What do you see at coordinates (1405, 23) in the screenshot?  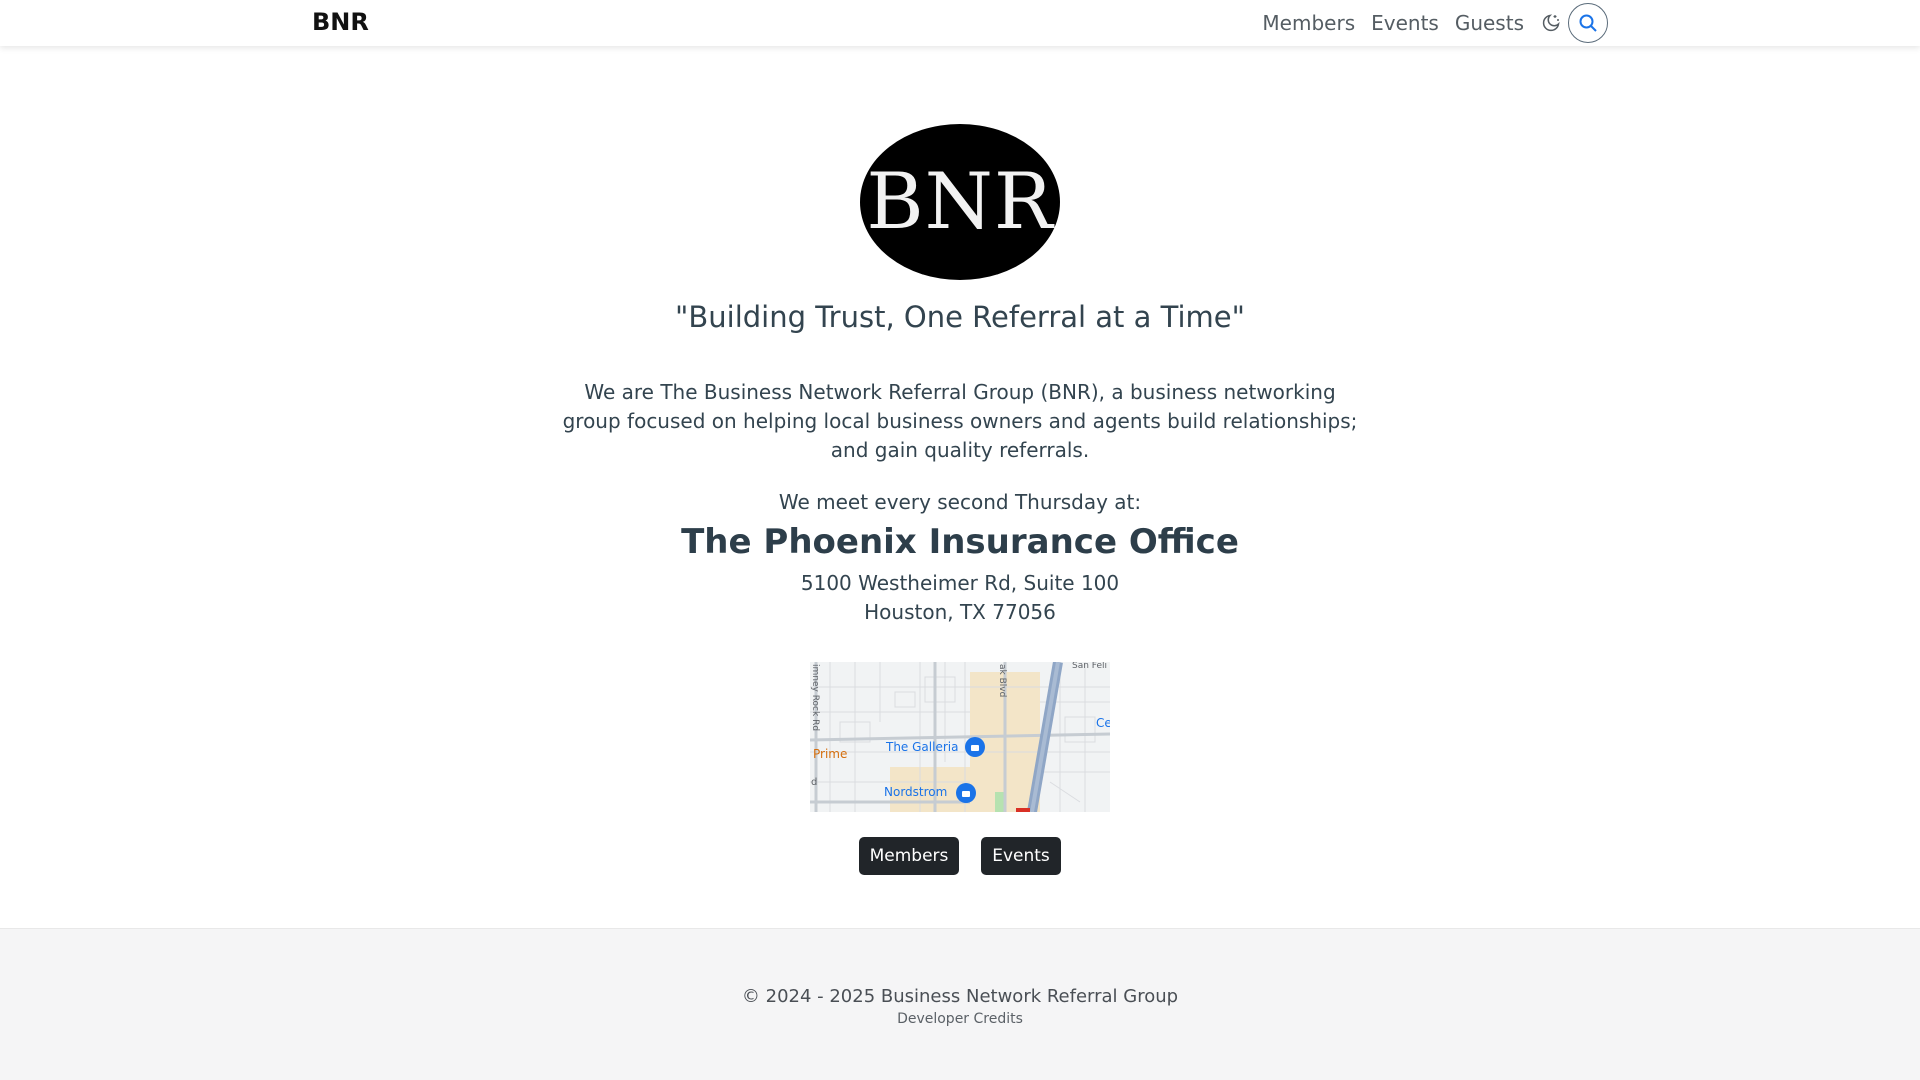 I see `nav-link-events: Events` at bounding box center [1405, 23].